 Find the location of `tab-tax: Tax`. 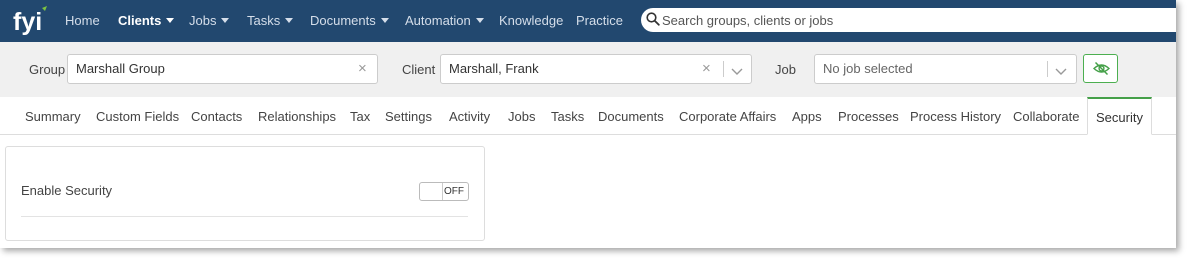

tab-tax: Tax is located at coordinates (360, 115).